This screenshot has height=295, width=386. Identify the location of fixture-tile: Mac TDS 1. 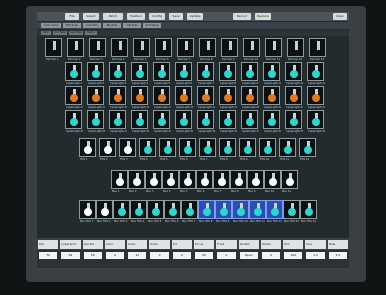
(87, 211).